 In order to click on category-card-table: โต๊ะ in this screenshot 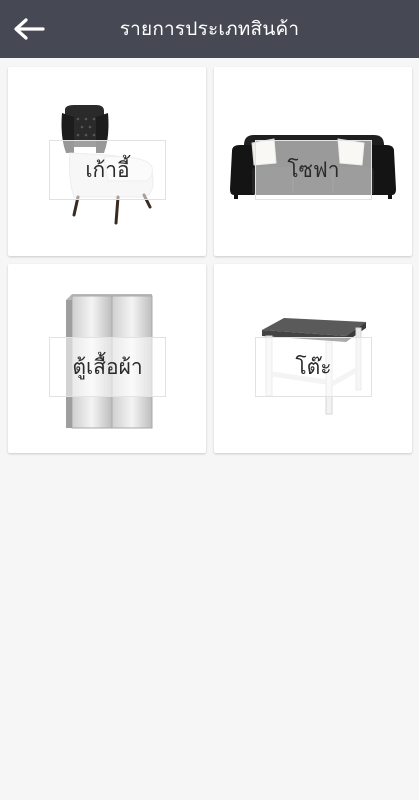, I will do `click(313, 358)`.